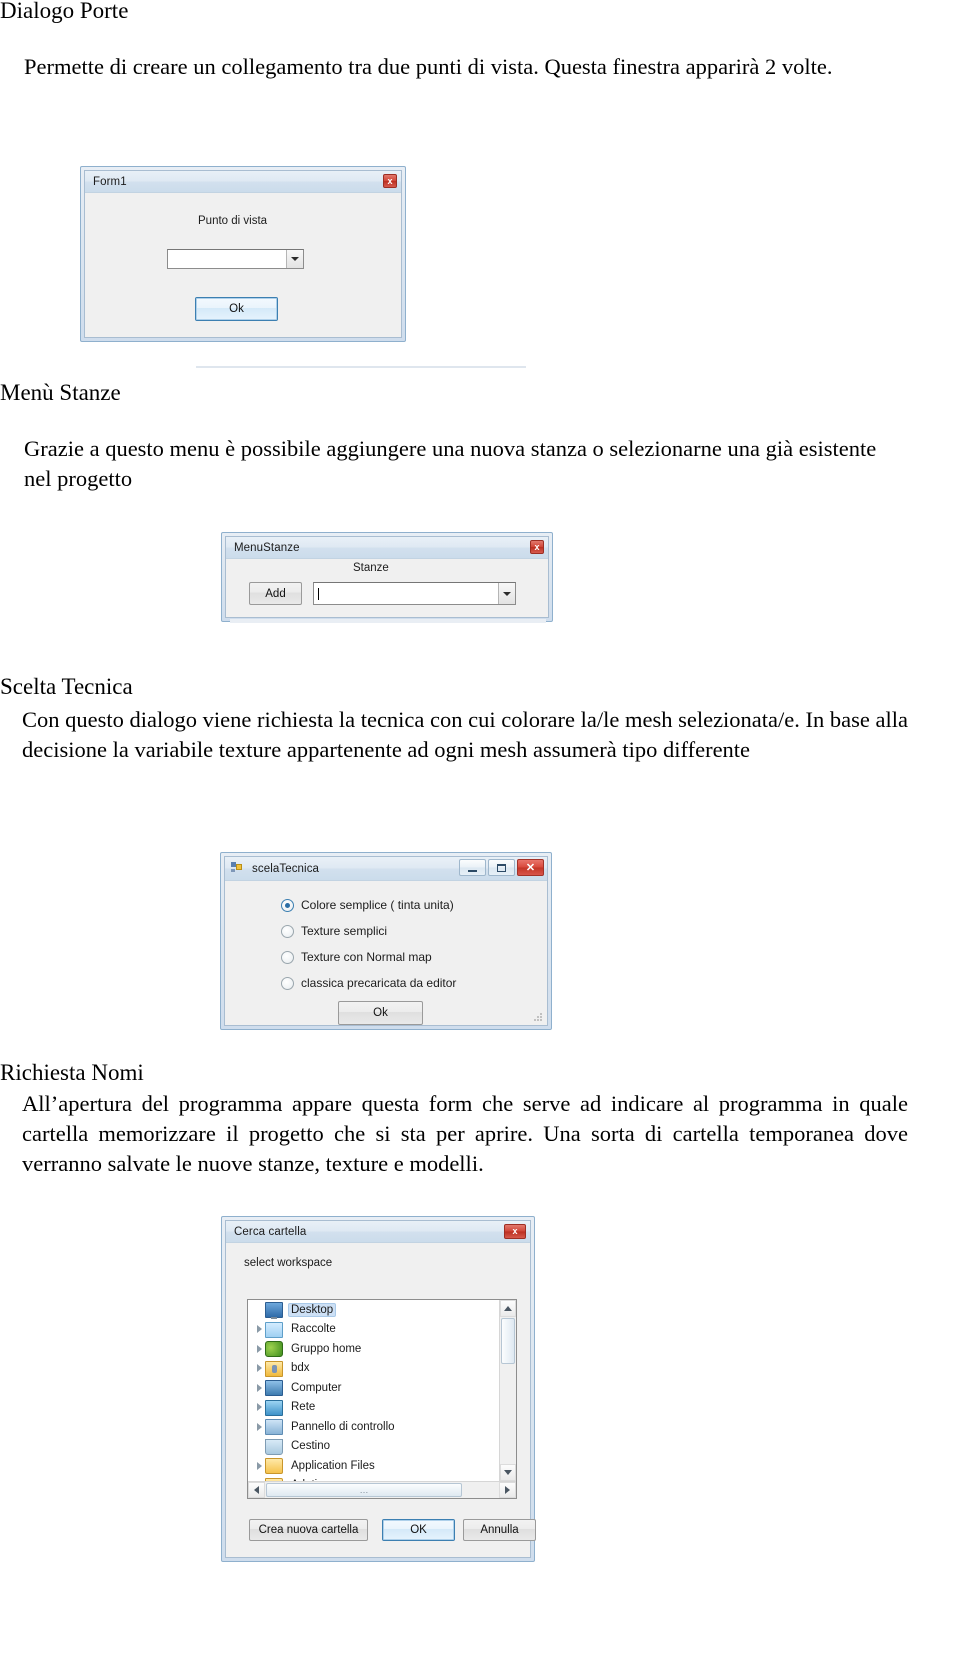  What do you see at coordinates (274, 1466) in the screenshot?
I see `folder-icon` at bounding box center [274, 1466].